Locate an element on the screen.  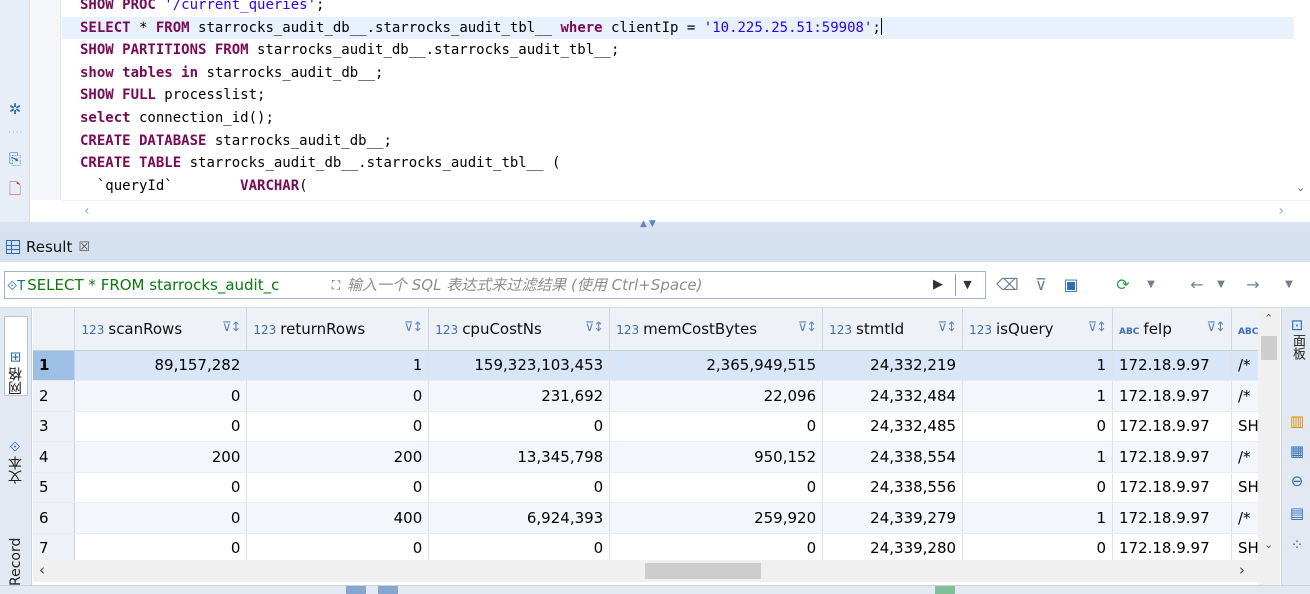
tab-text: 文本 ⟐ is located at coordinates (16, 448).